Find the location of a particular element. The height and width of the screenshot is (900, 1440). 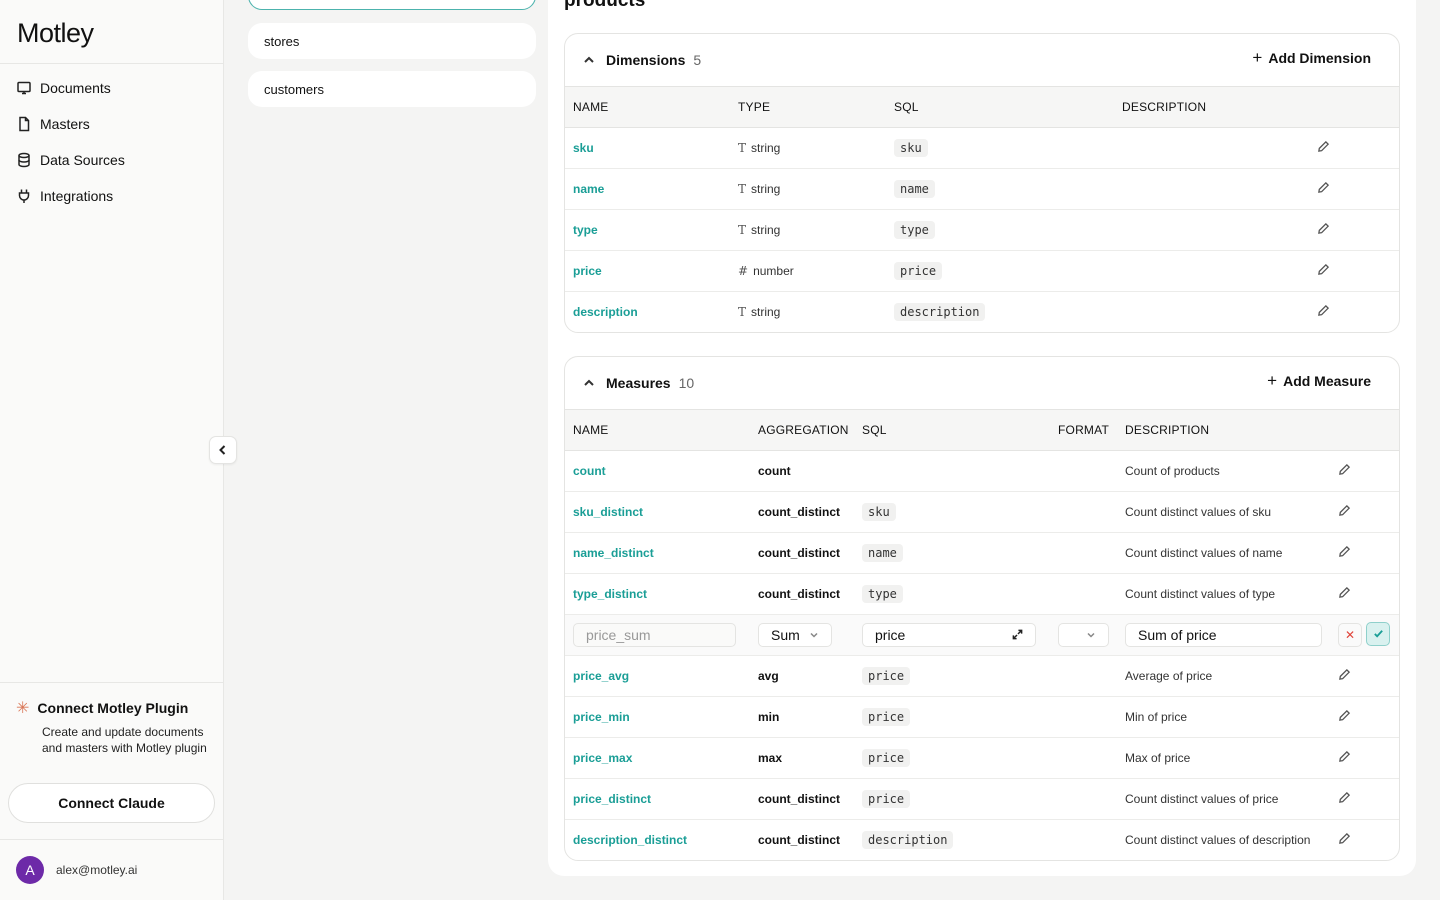

measure-name-link: name_distinct is located at coordinates (613, 553).